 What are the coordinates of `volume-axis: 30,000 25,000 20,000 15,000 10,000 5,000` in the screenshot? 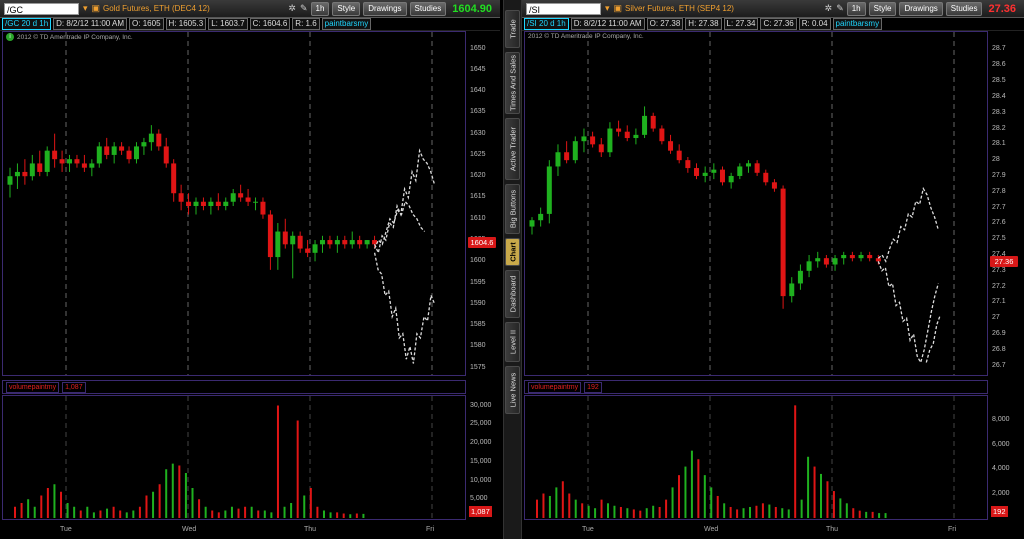 It's located at (483, 457).